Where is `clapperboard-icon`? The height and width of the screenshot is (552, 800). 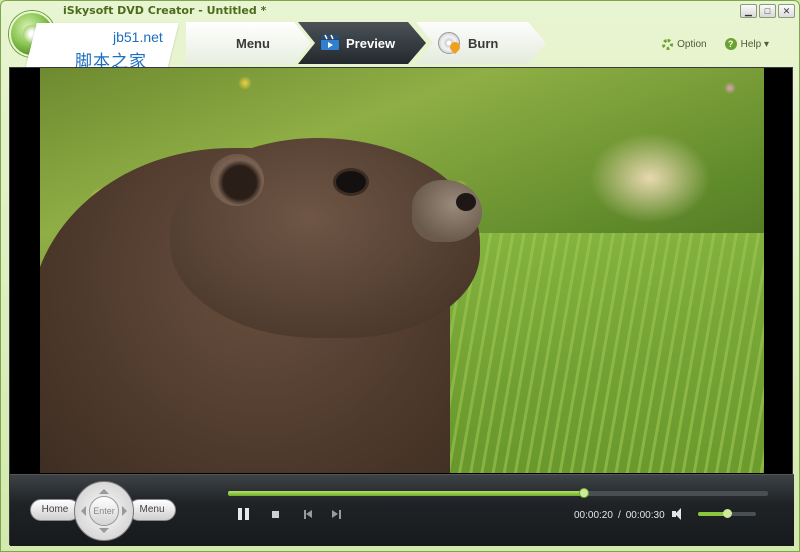 clapperboard-icon is located at coordinates (330, 42).